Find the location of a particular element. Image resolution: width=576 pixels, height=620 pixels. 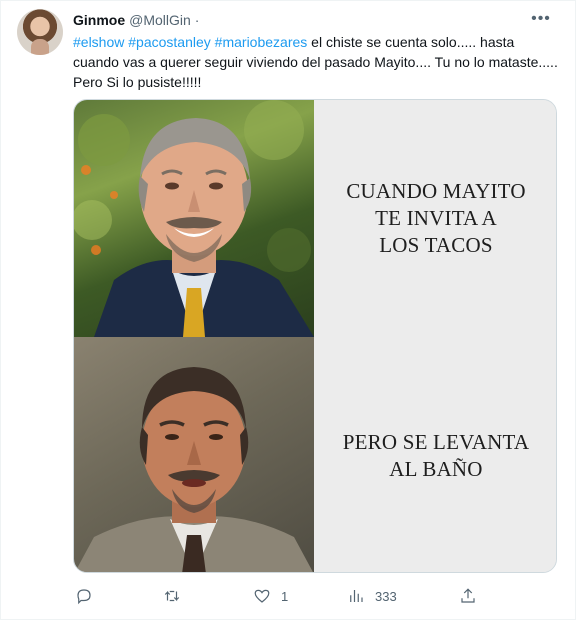

reply-button is located at coordinates (89, 596).